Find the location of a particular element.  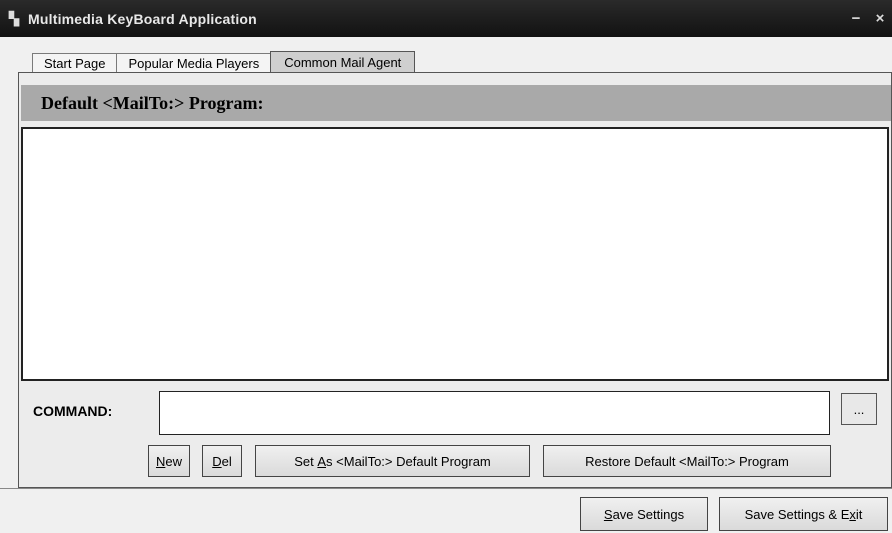

save-mnemonic: S is located at coordinates (608, 514).